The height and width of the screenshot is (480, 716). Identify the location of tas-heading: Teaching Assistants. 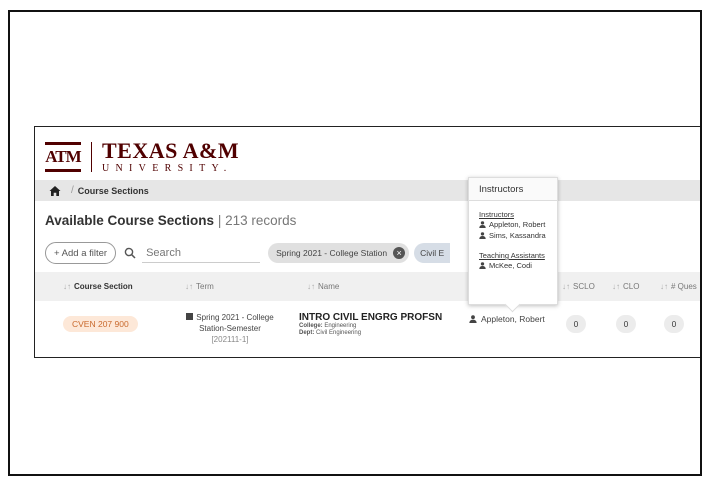
(512, 255).